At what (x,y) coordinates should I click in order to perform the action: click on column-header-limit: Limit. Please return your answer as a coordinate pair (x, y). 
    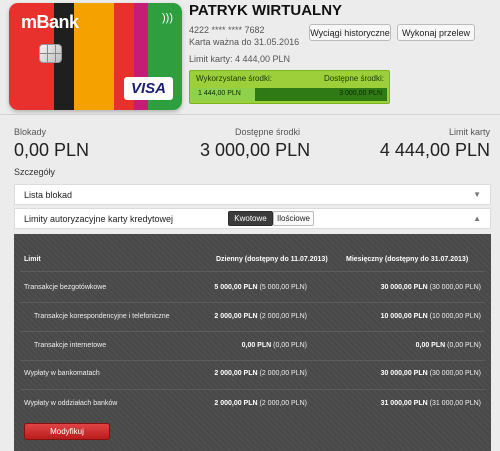
    Looking at the image, I should click on (32, 259).